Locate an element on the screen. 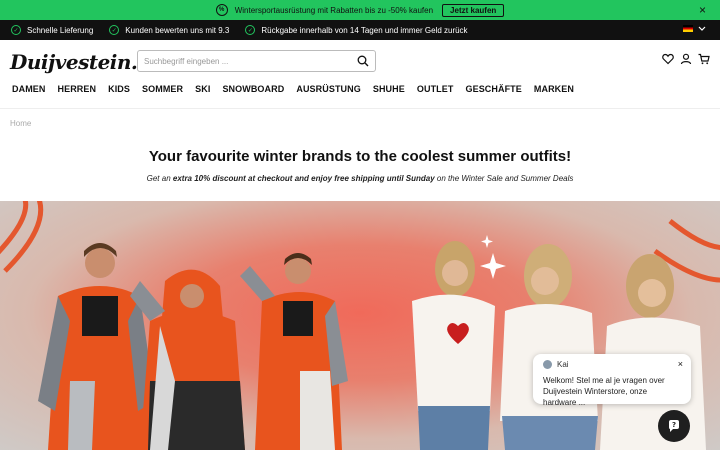 The width and height of the screenshot is (720, 450). nav-item-kids: KIDS is located at coordinates (119, 89).